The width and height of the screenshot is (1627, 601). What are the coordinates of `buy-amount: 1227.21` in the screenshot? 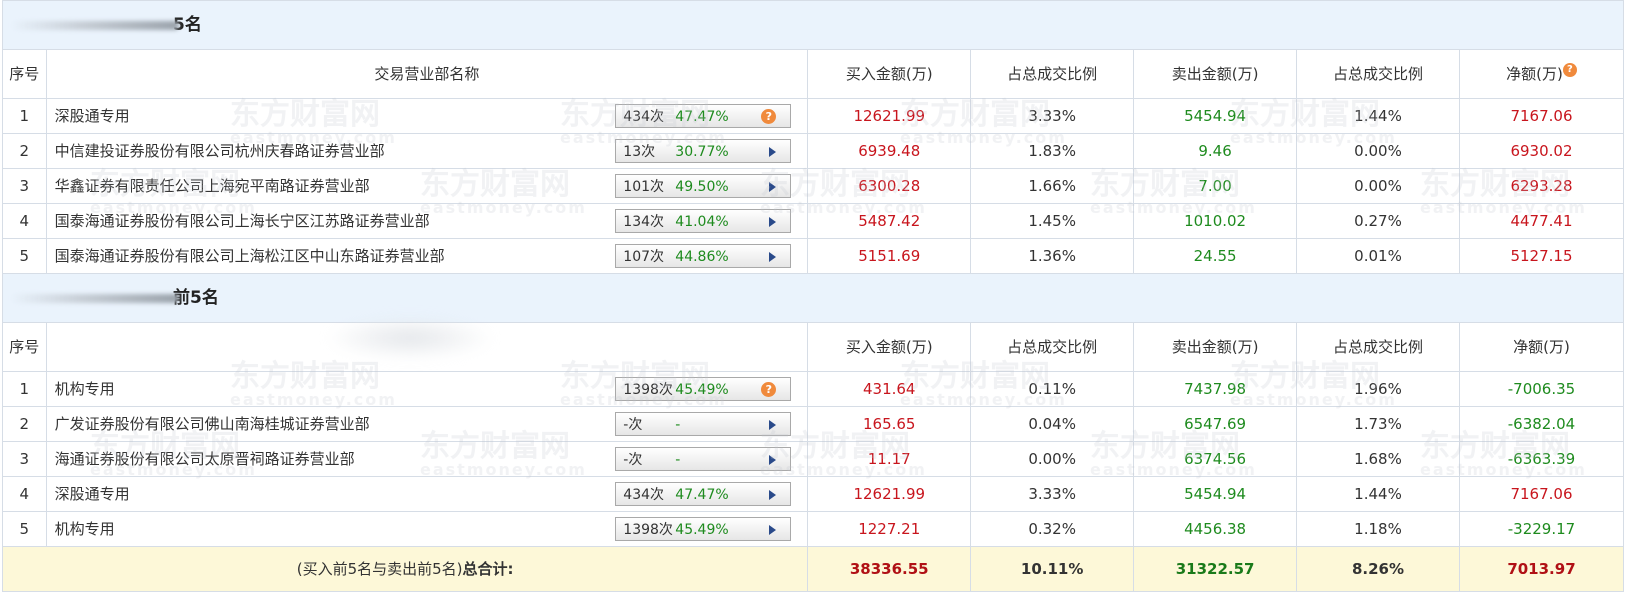 It's located at (889, 529).